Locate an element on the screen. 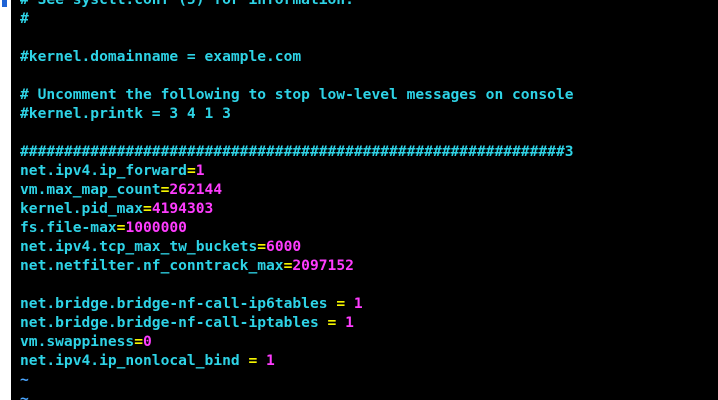  comment-text: # is located at coordinates (24, 18).